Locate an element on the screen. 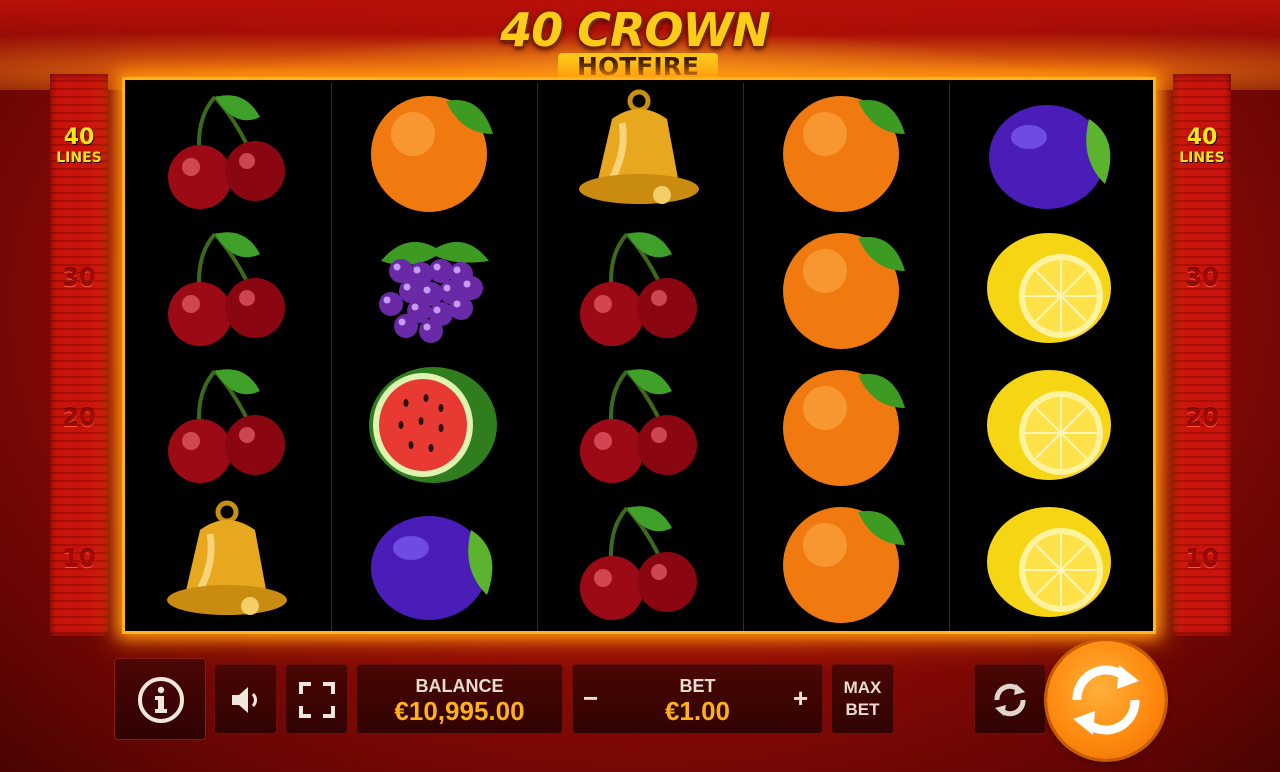 The height and width of the screenshot is (772, 1280). game-logo: 40 CROWN HOTFIRE is located at coordinates (640, 41).